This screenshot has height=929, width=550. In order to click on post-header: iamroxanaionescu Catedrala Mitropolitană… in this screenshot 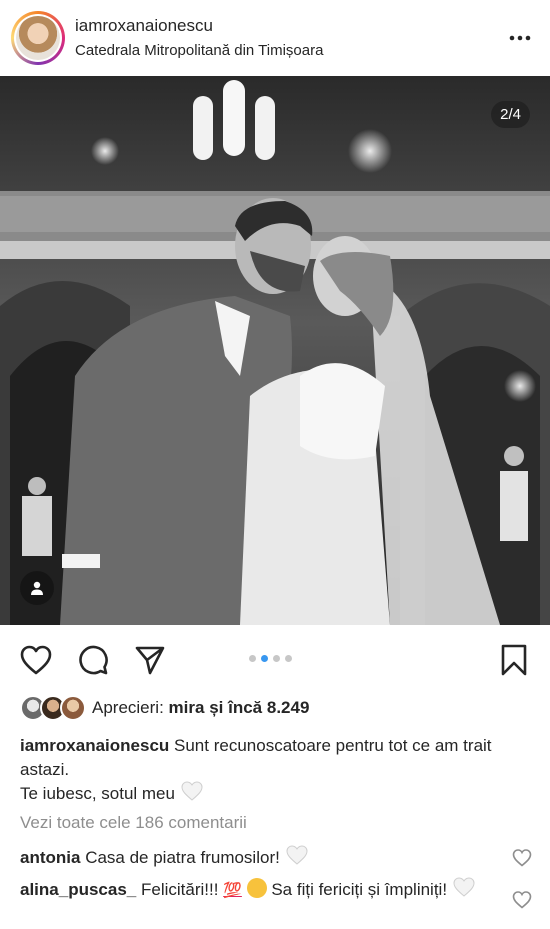, I will do `click(275, 38)`.